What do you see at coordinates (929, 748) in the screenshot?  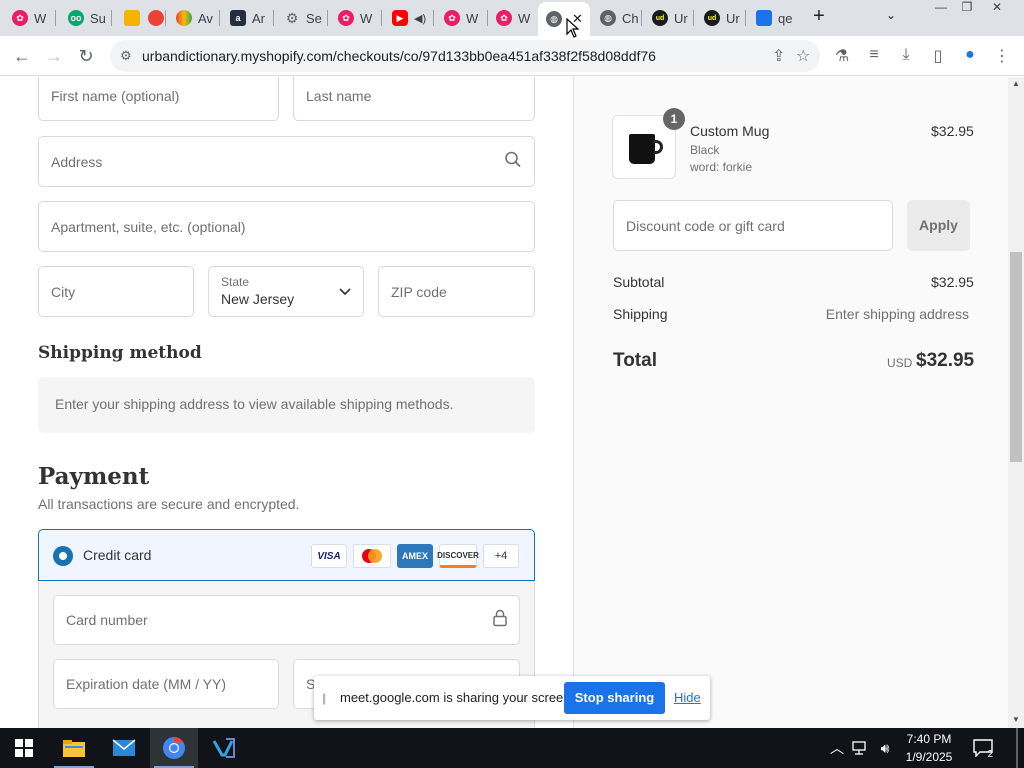 I see `system-clock: 7:40 PM 1/9/2025` at bounding box center [929, 748].